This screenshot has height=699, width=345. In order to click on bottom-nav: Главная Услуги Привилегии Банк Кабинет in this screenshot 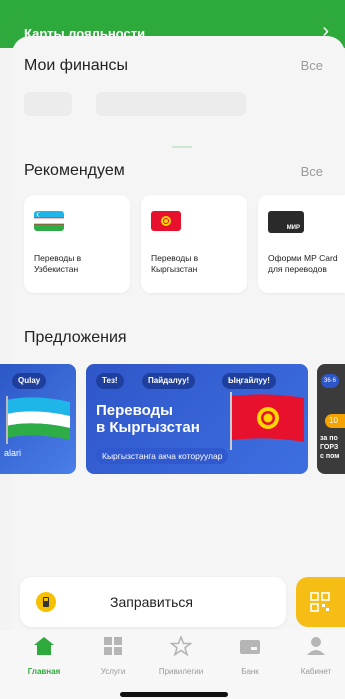, I will do `click(172, 664)`.